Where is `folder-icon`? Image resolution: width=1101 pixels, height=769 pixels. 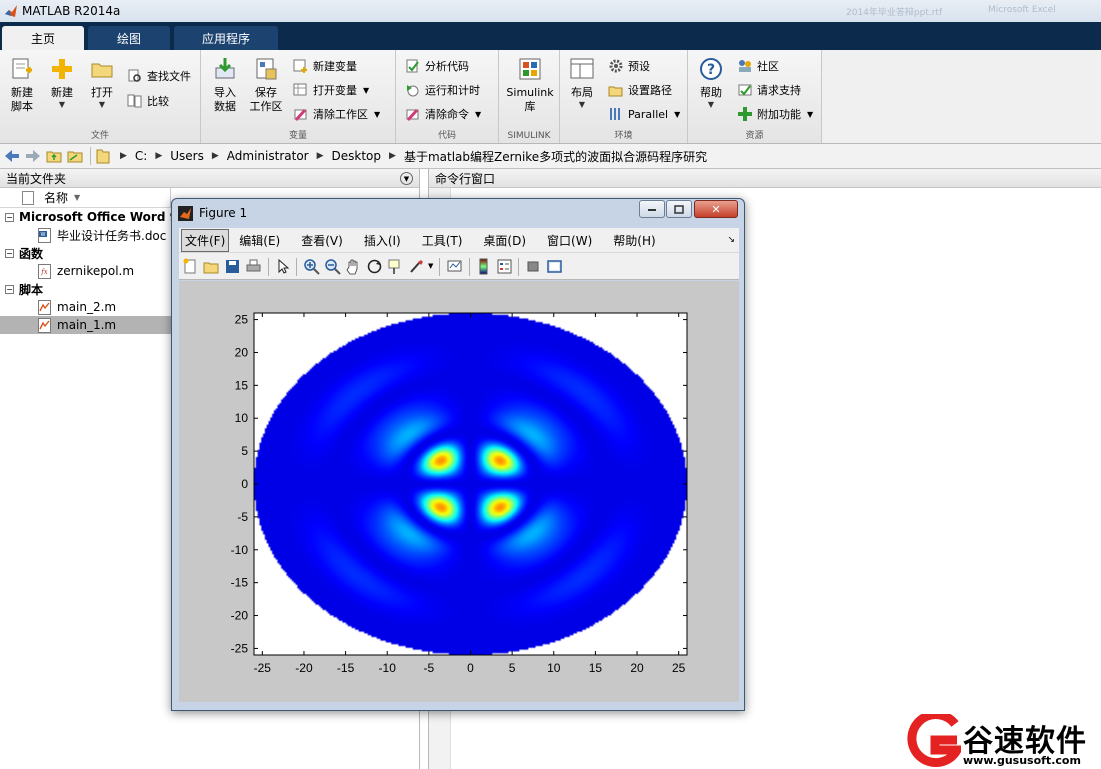 folder-icon is located at coordinates (103, 156).